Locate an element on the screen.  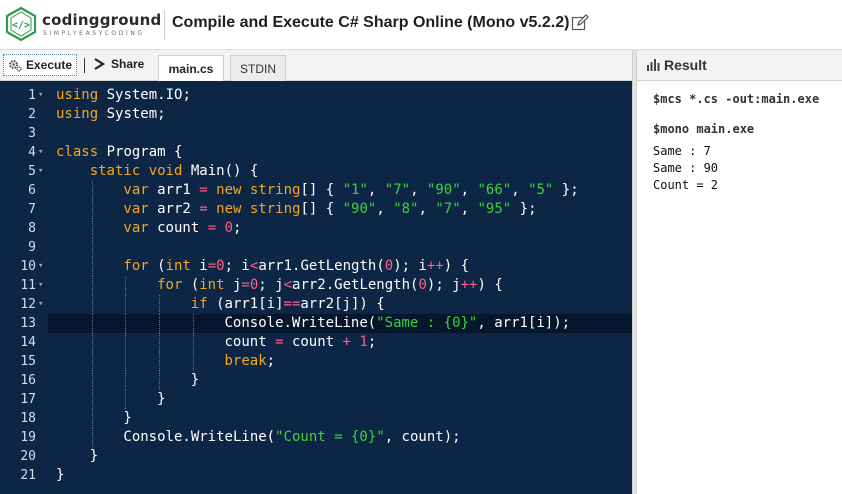
code-line: if (arr1[i]==arr2[j]) { is located at coordinates (288, 304).